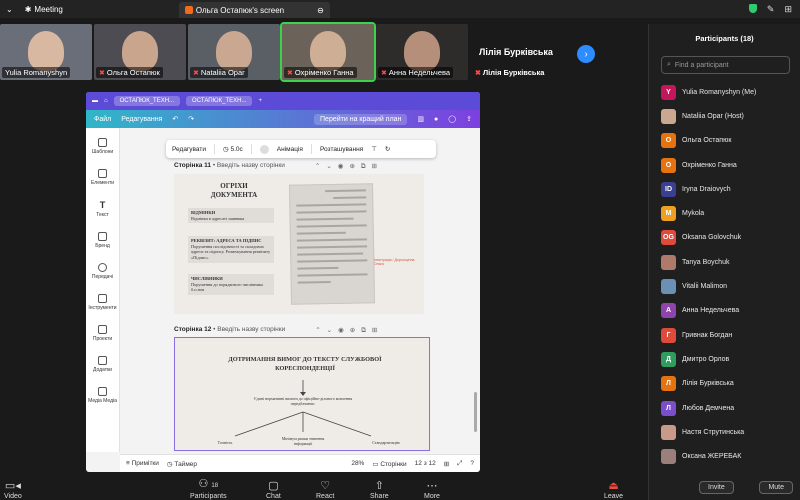 The width and height of the screenshot is (800, 500). I want to click on participant-row: Nataliia Opar (Host), so click(730, 116).